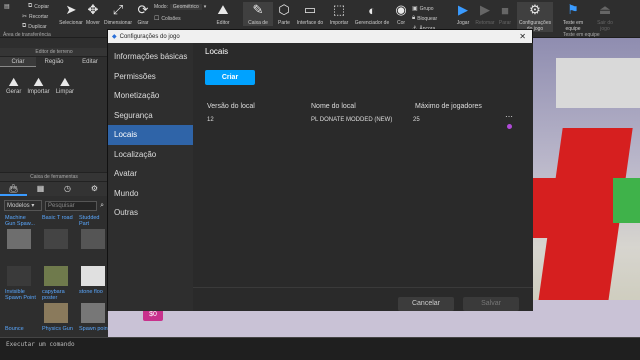 Image resolution: width=640 pixels, height=360 pixels. Describe the element at coordinates (71, 9) in the screenshot. I see `cursor-icon: ➤` at that location.